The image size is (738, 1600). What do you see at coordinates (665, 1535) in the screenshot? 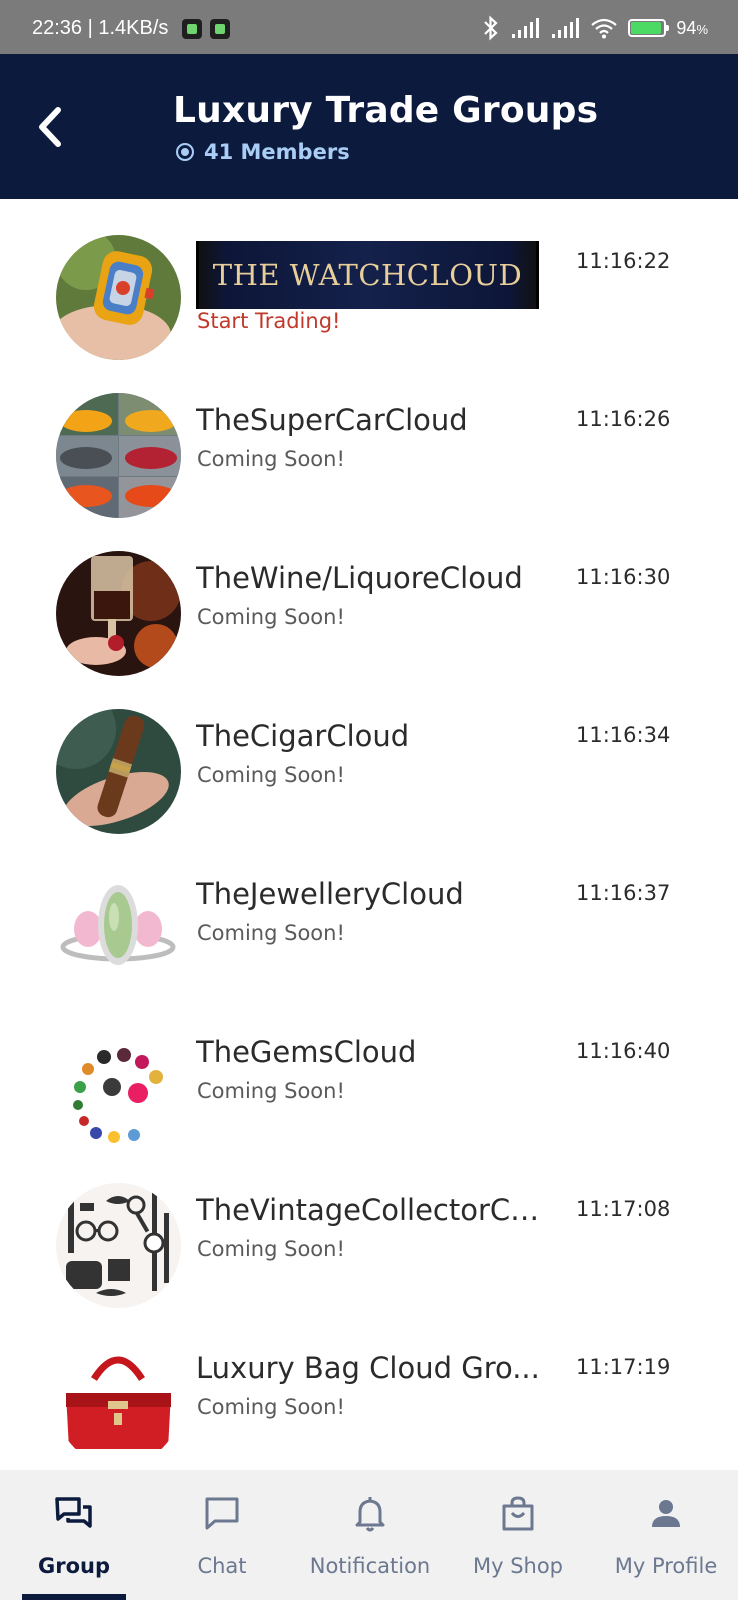
I see `tab-my-profile: My Profile` at bounding box center [665, 1535].